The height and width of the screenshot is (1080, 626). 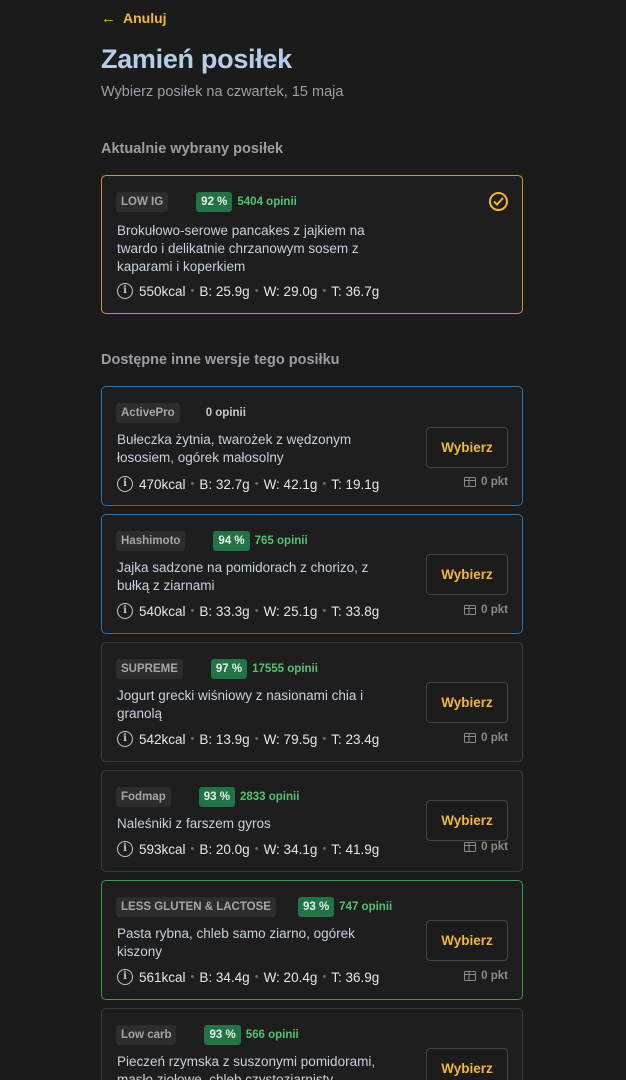 What do you see at coordinates (290, 739) in the screenshot?
I see `carbs-value: W: 79.5g` at bounding box center [290, 739].